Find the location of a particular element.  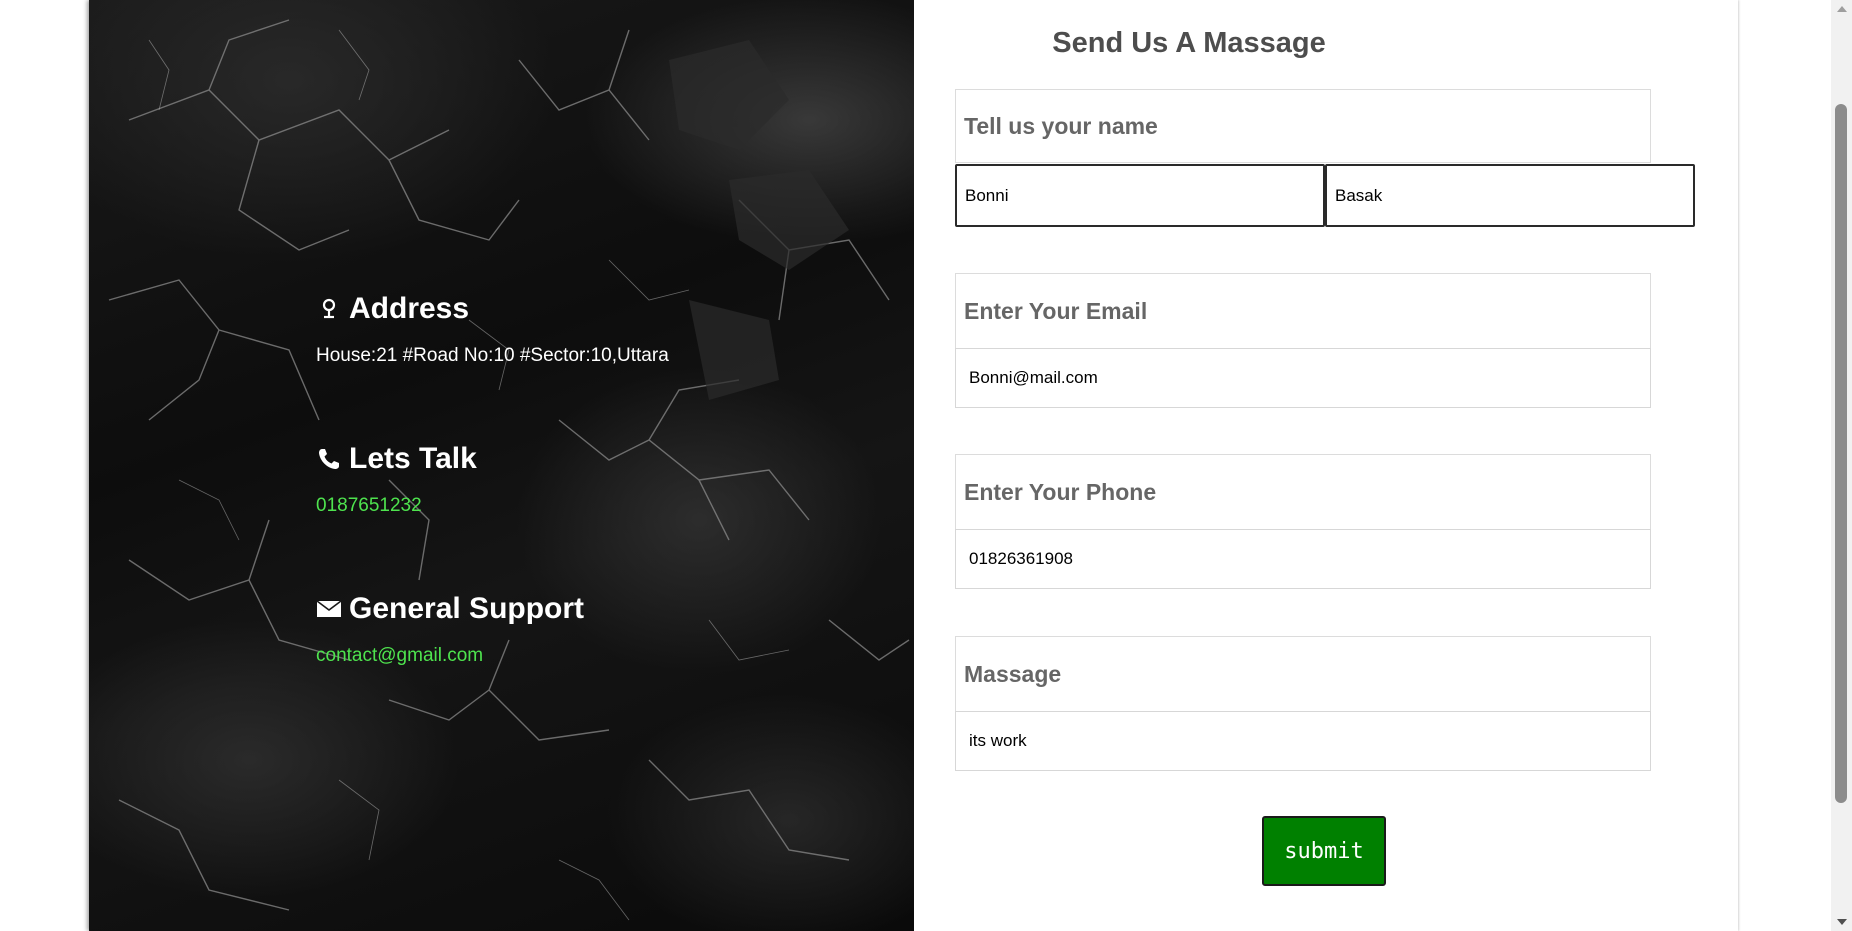

address-heading: Address is located at coordinates (492, 309).